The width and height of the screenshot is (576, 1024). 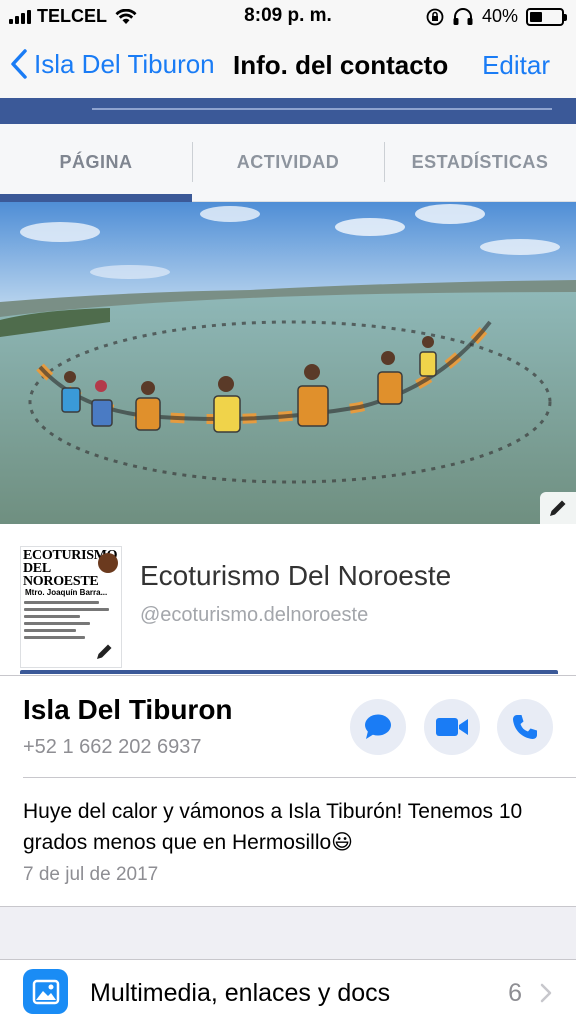 What do you see at coordinates (254, 615) in the screenshot?
I see `page-handle: @ecoturismo.delnoroeste` at bounding box center [254, 615].